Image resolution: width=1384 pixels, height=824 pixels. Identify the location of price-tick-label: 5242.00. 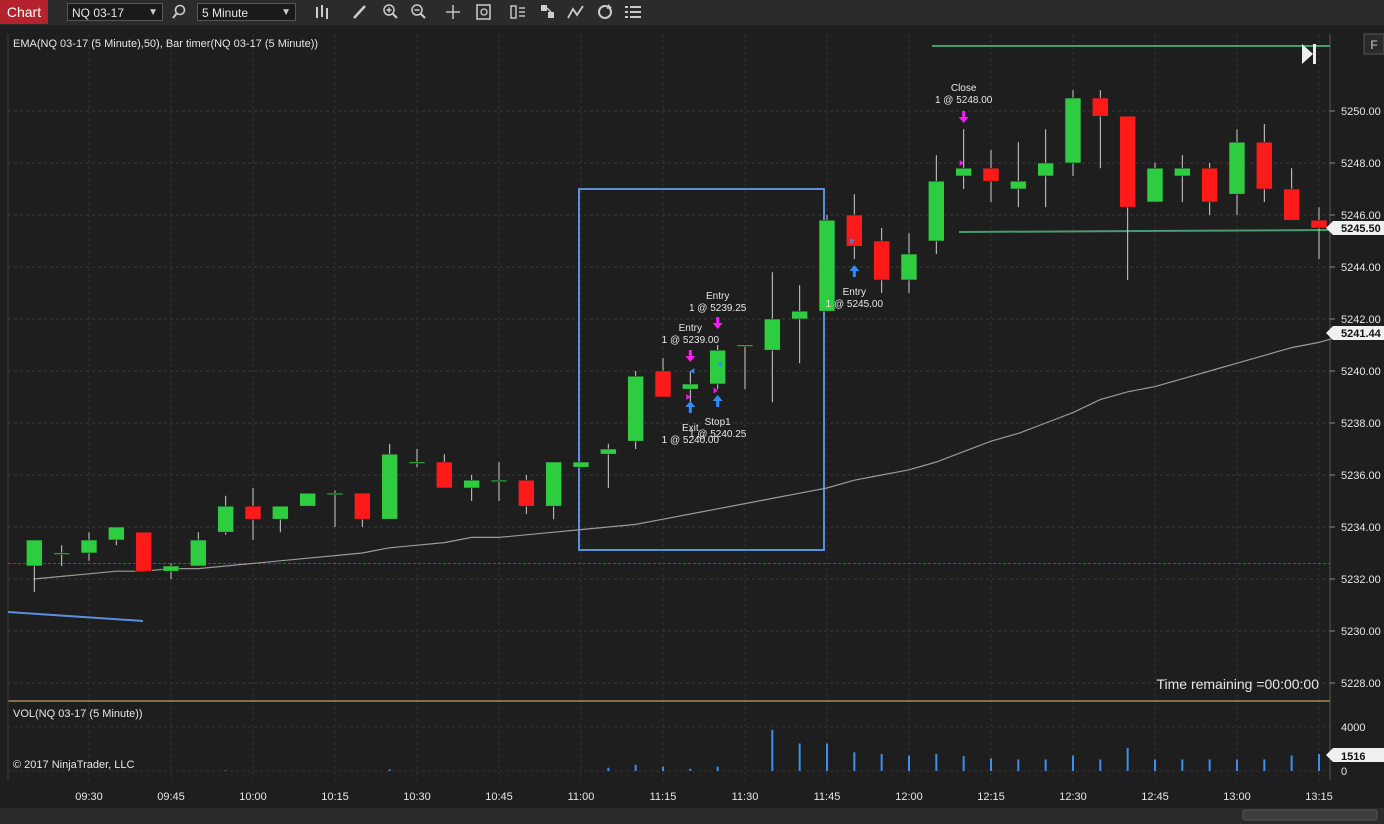
(1361, 320).